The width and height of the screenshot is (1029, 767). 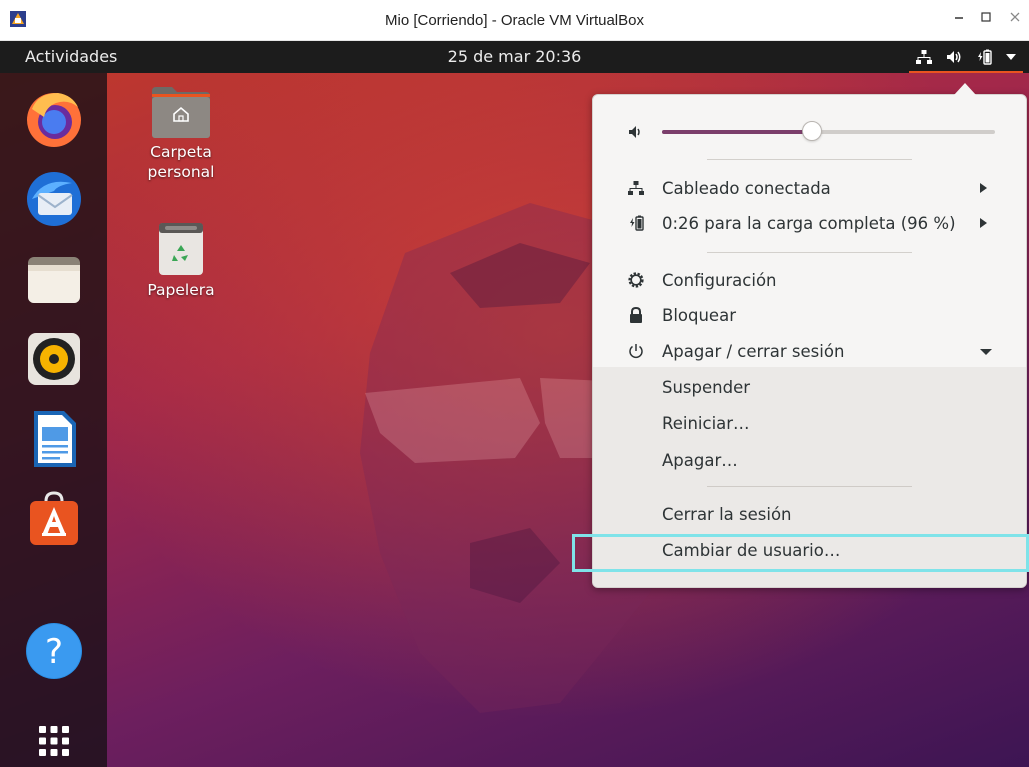 I want to click on volume-slider-knob, so click(x=811, y=131).